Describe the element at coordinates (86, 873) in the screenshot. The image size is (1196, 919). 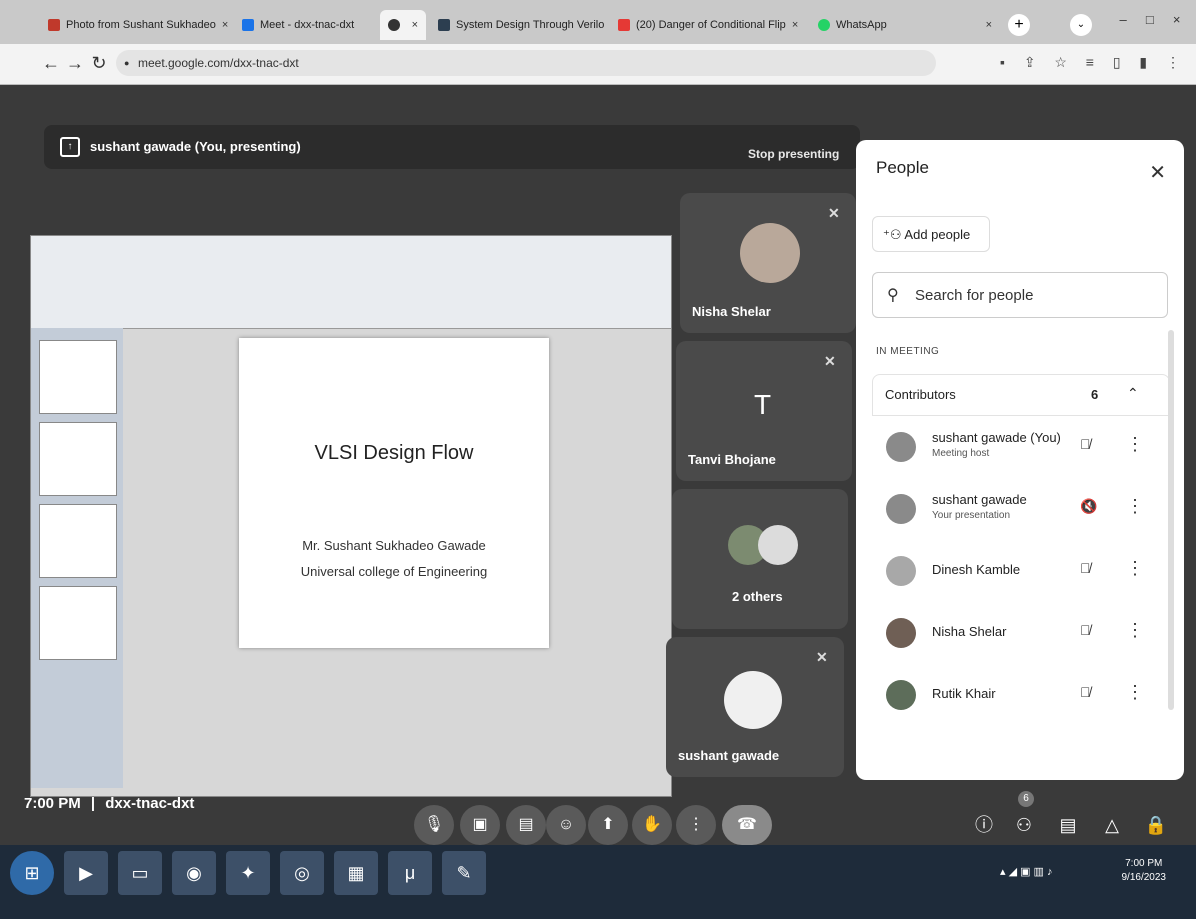
I see `taskbar-app: ▶` at that location.